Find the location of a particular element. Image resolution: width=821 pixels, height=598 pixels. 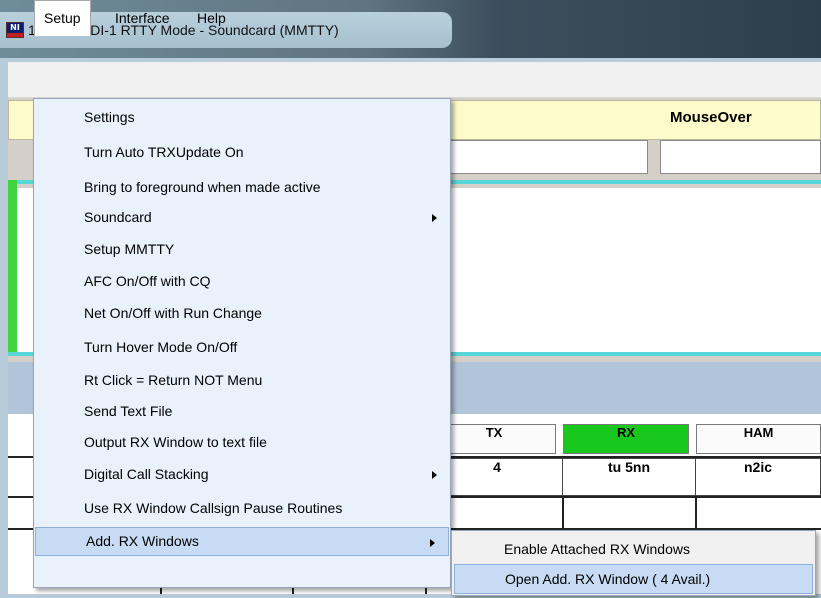

menu-bar is located at coordinates (414, 80).